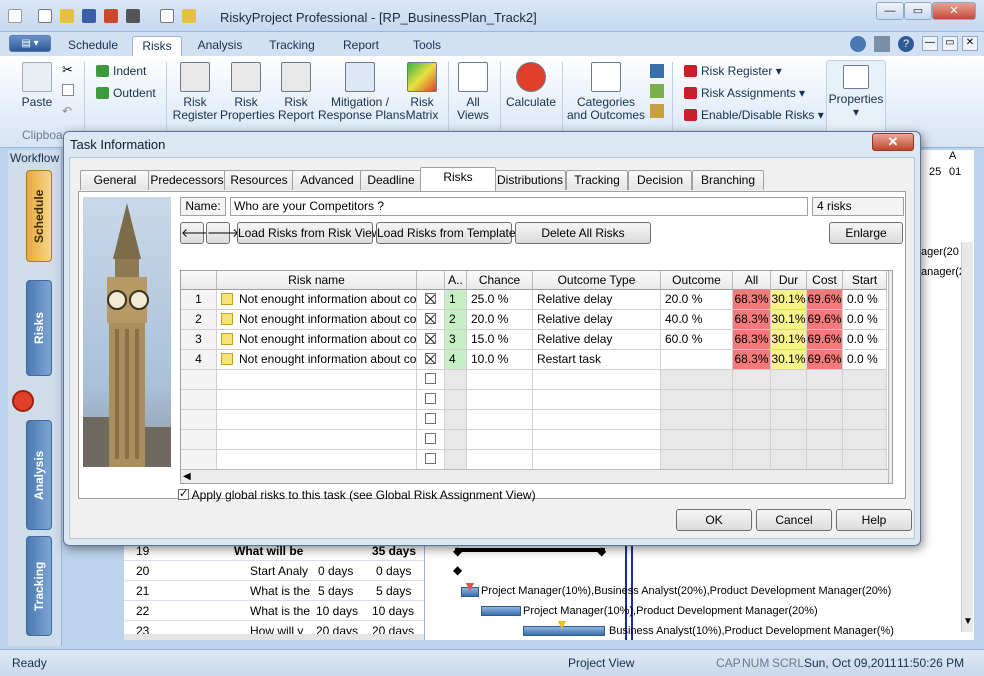  Describe the element at coordinates (893, 142) in the screenshot. I see `dialog-close-button: ✕` at that location.